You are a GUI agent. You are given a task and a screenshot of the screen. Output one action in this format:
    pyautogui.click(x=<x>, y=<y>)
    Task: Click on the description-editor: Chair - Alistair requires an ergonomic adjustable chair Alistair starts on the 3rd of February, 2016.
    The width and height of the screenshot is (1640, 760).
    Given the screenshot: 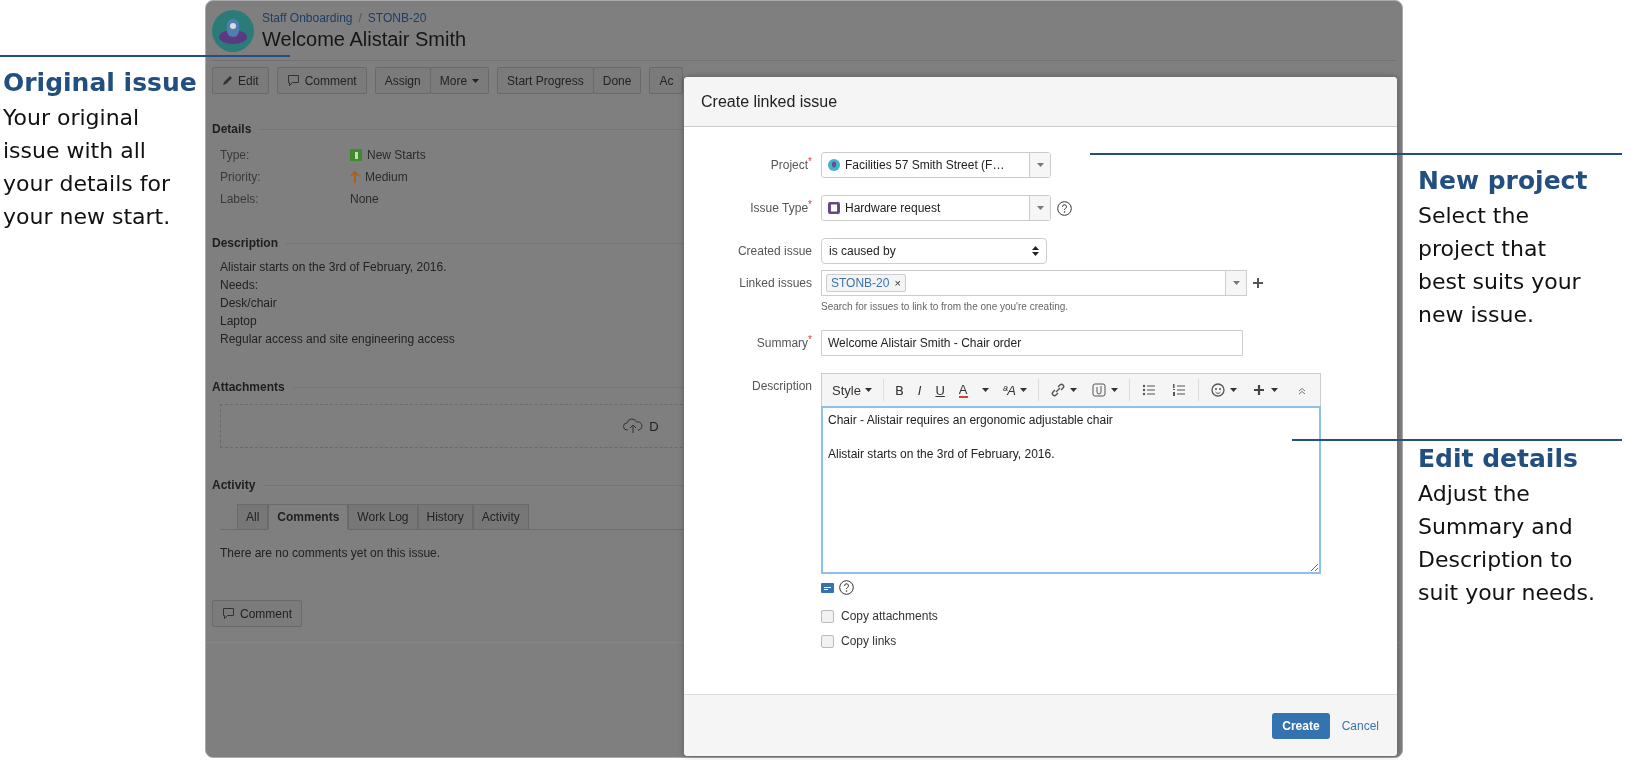 What is the action you would take?
    pyautogui.click(x=1071, y=490)
    